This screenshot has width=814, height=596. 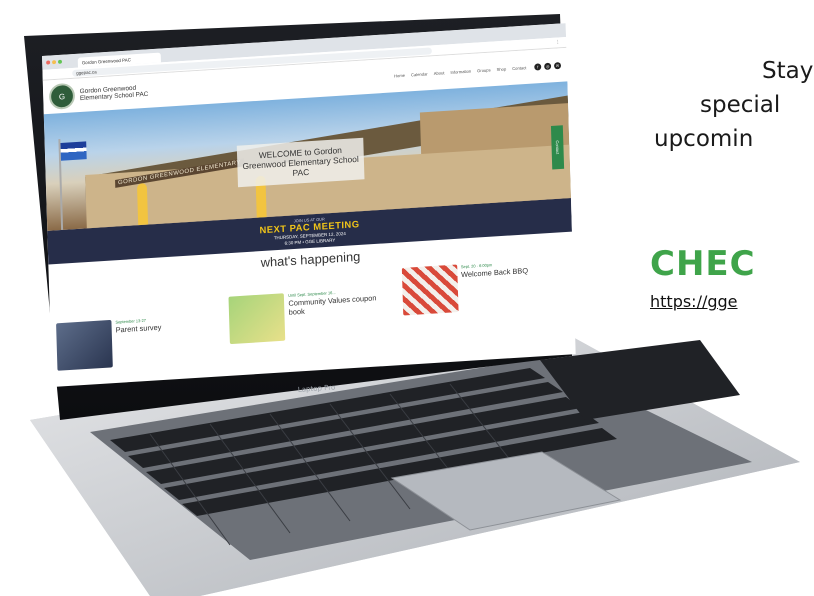 I want to click on nav-information: Information, so click(x=460, y=71).